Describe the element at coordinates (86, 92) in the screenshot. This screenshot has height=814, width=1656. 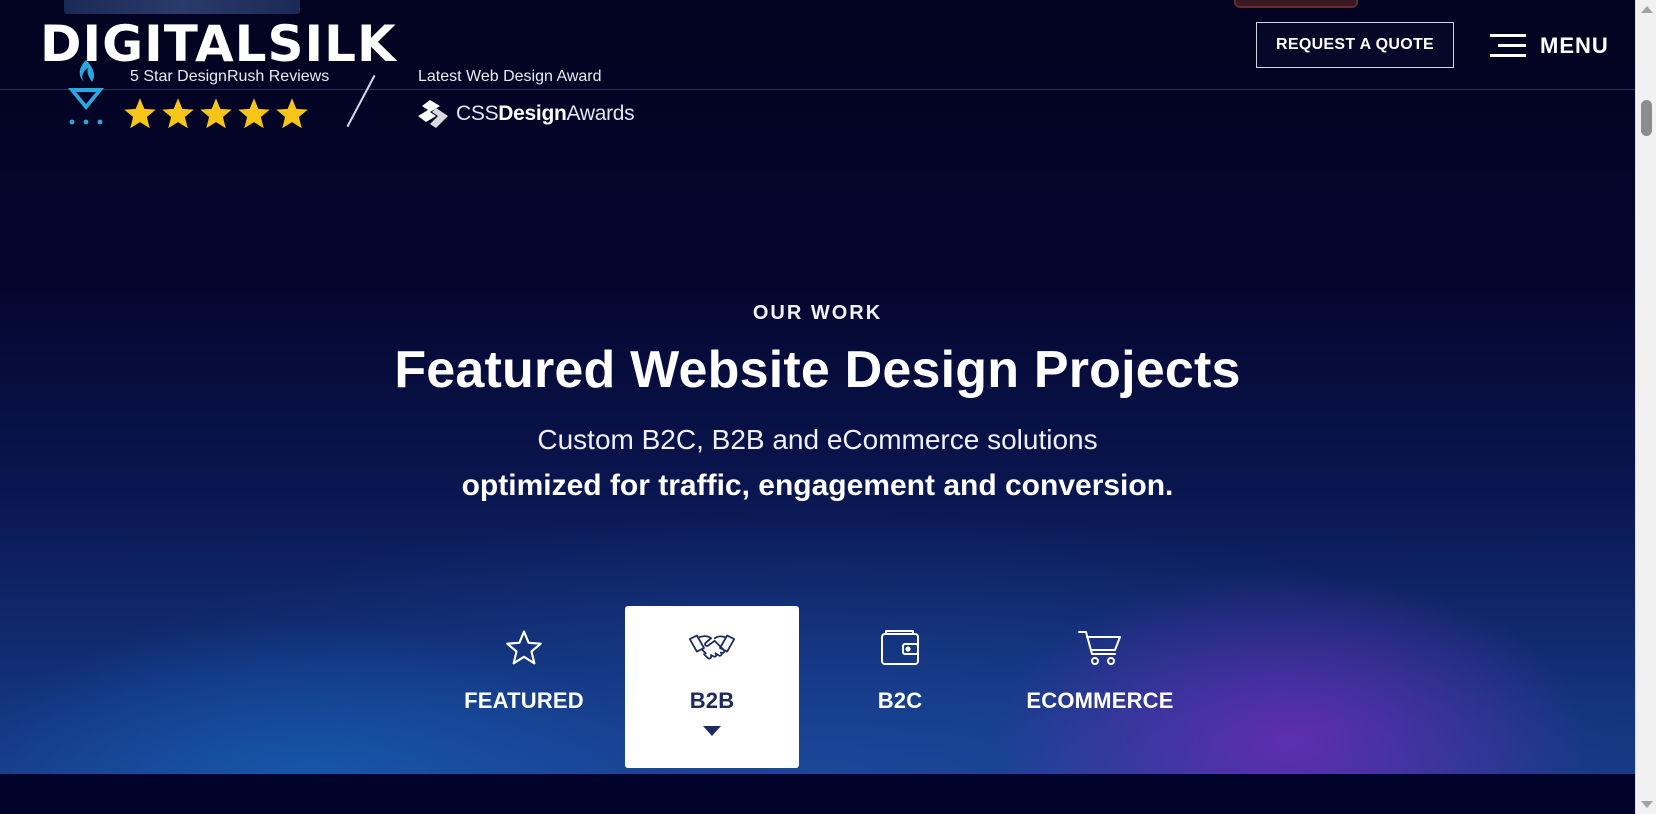
I see `designrush-icon` at that location.